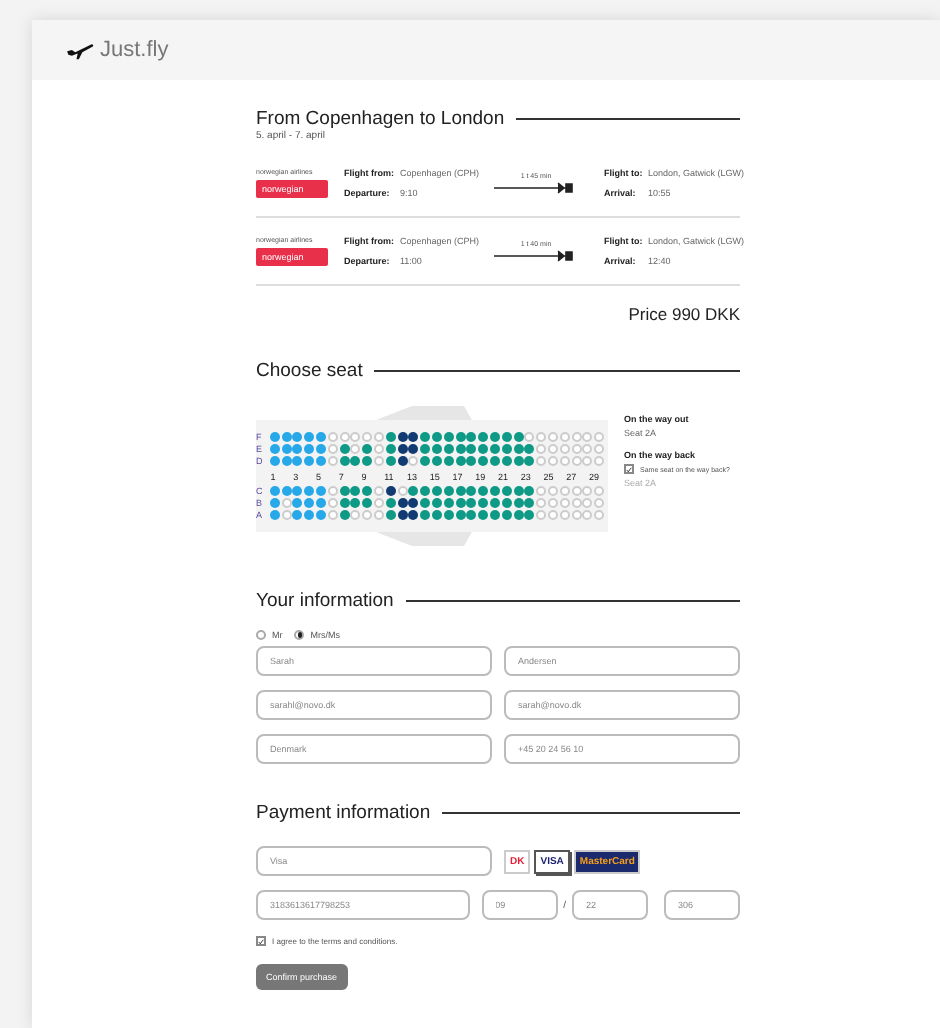 This screenshot has height=1028, width=940. I want to click on section-title: Payment information, so click(343, 813).